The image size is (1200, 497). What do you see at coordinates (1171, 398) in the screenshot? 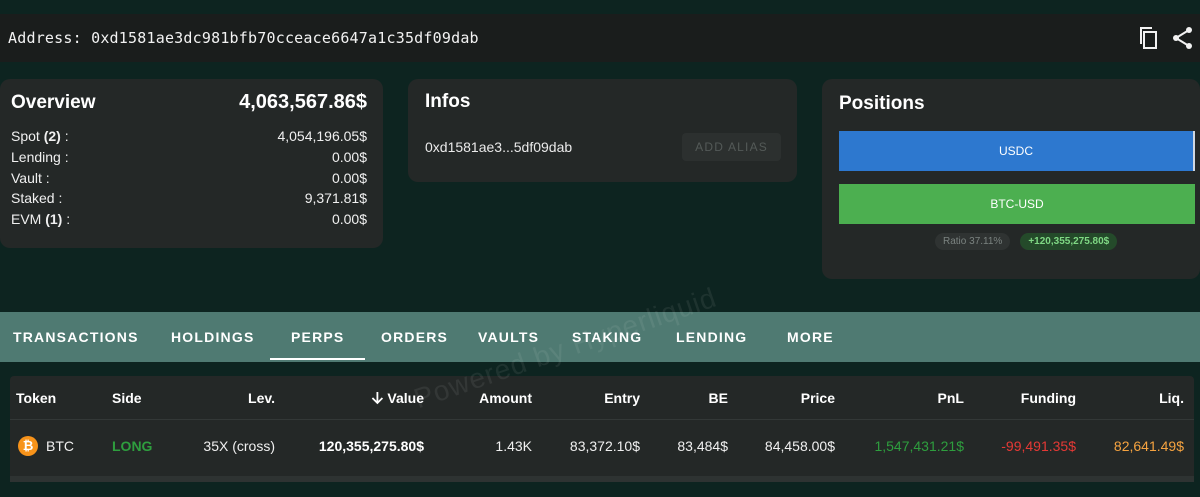
I see `header-liq: Liq.` at bounding box center [1171, 398].